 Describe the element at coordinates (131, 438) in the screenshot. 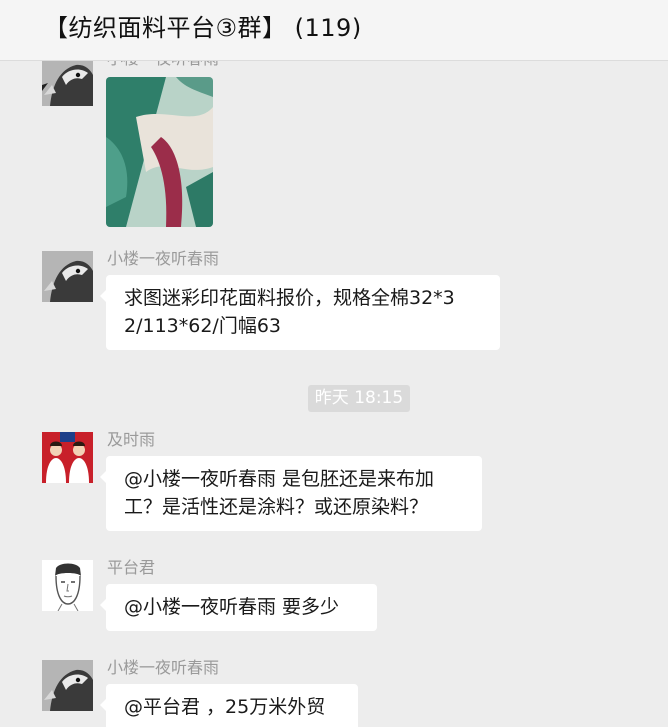

I see `sender-name: 及时雨` at that location.